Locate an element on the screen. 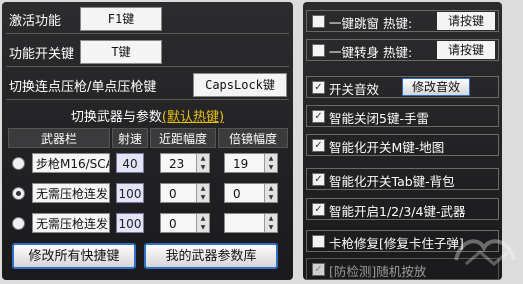 This screenshot has height=284, width=523. activate-label: 激活功能 is located at coordinates (35, 21).